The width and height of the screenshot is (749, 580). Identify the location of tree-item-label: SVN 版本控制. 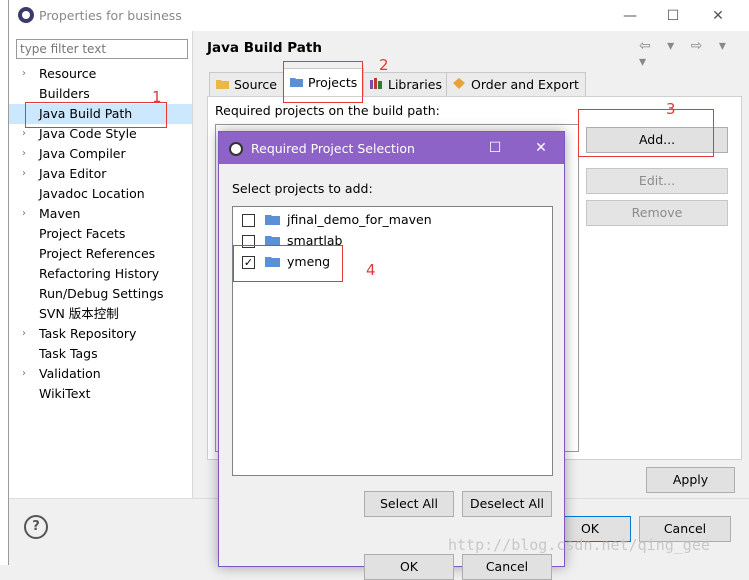
(79, 313).